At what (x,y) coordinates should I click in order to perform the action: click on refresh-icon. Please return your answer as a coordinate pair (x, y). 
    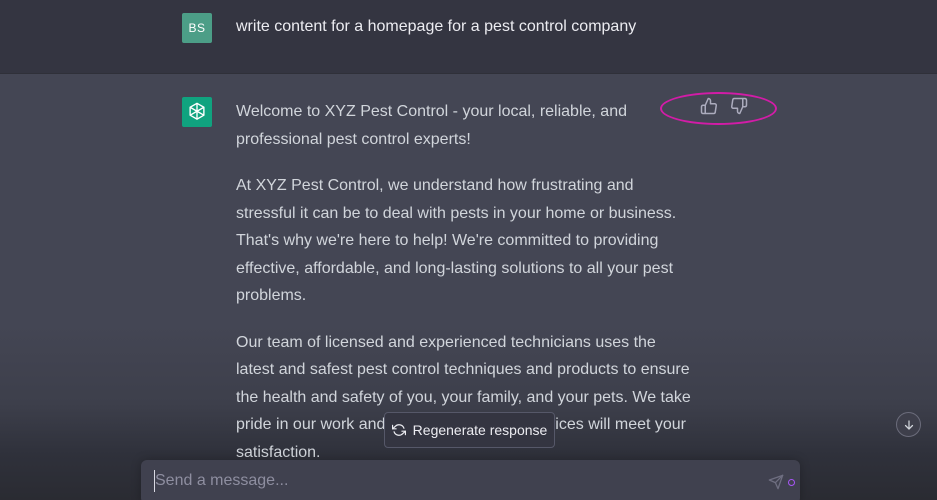
    Looking at the image, I should click on (398, 430).